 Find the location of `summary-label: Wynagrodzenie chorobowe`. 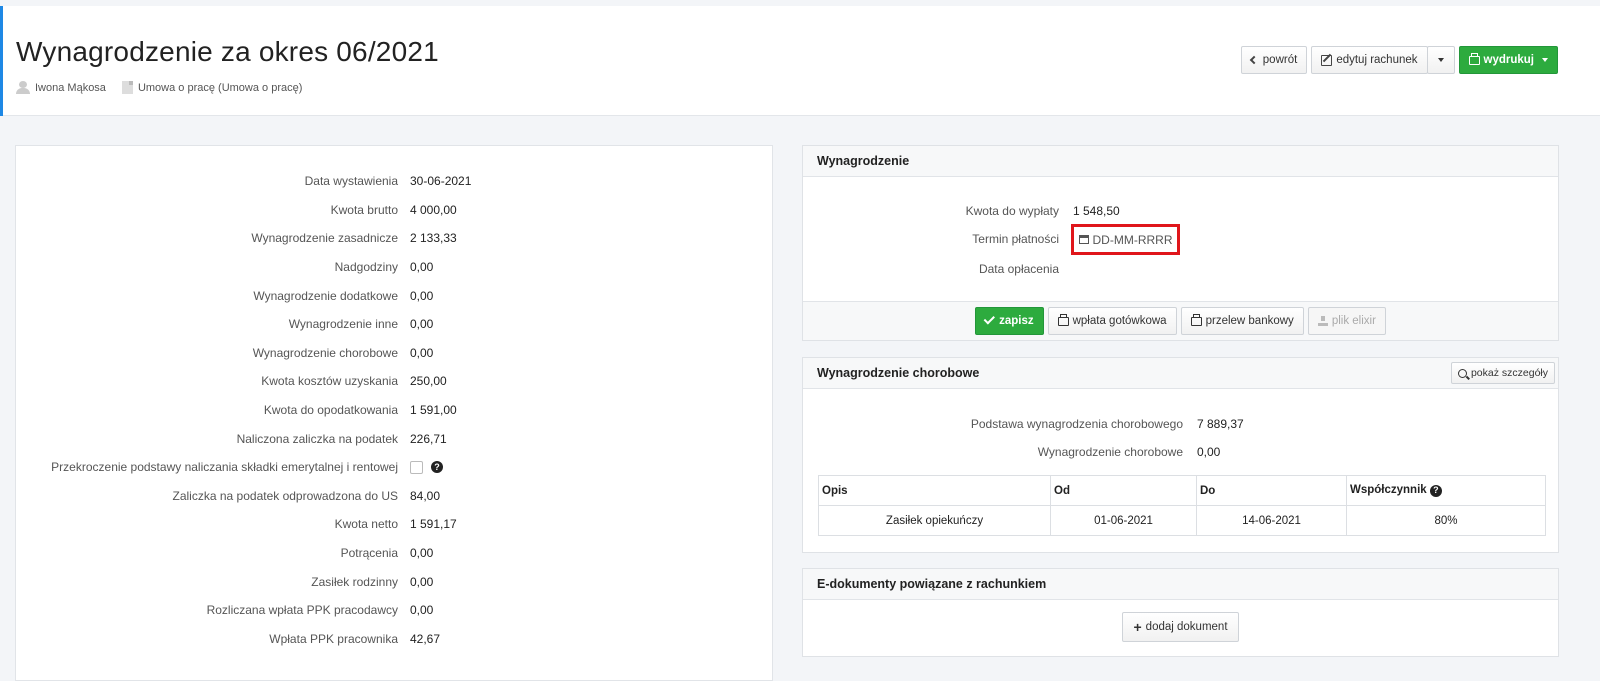

summary-label: Wynagrodzenie chorobowe is located at coordinates (325, 353).